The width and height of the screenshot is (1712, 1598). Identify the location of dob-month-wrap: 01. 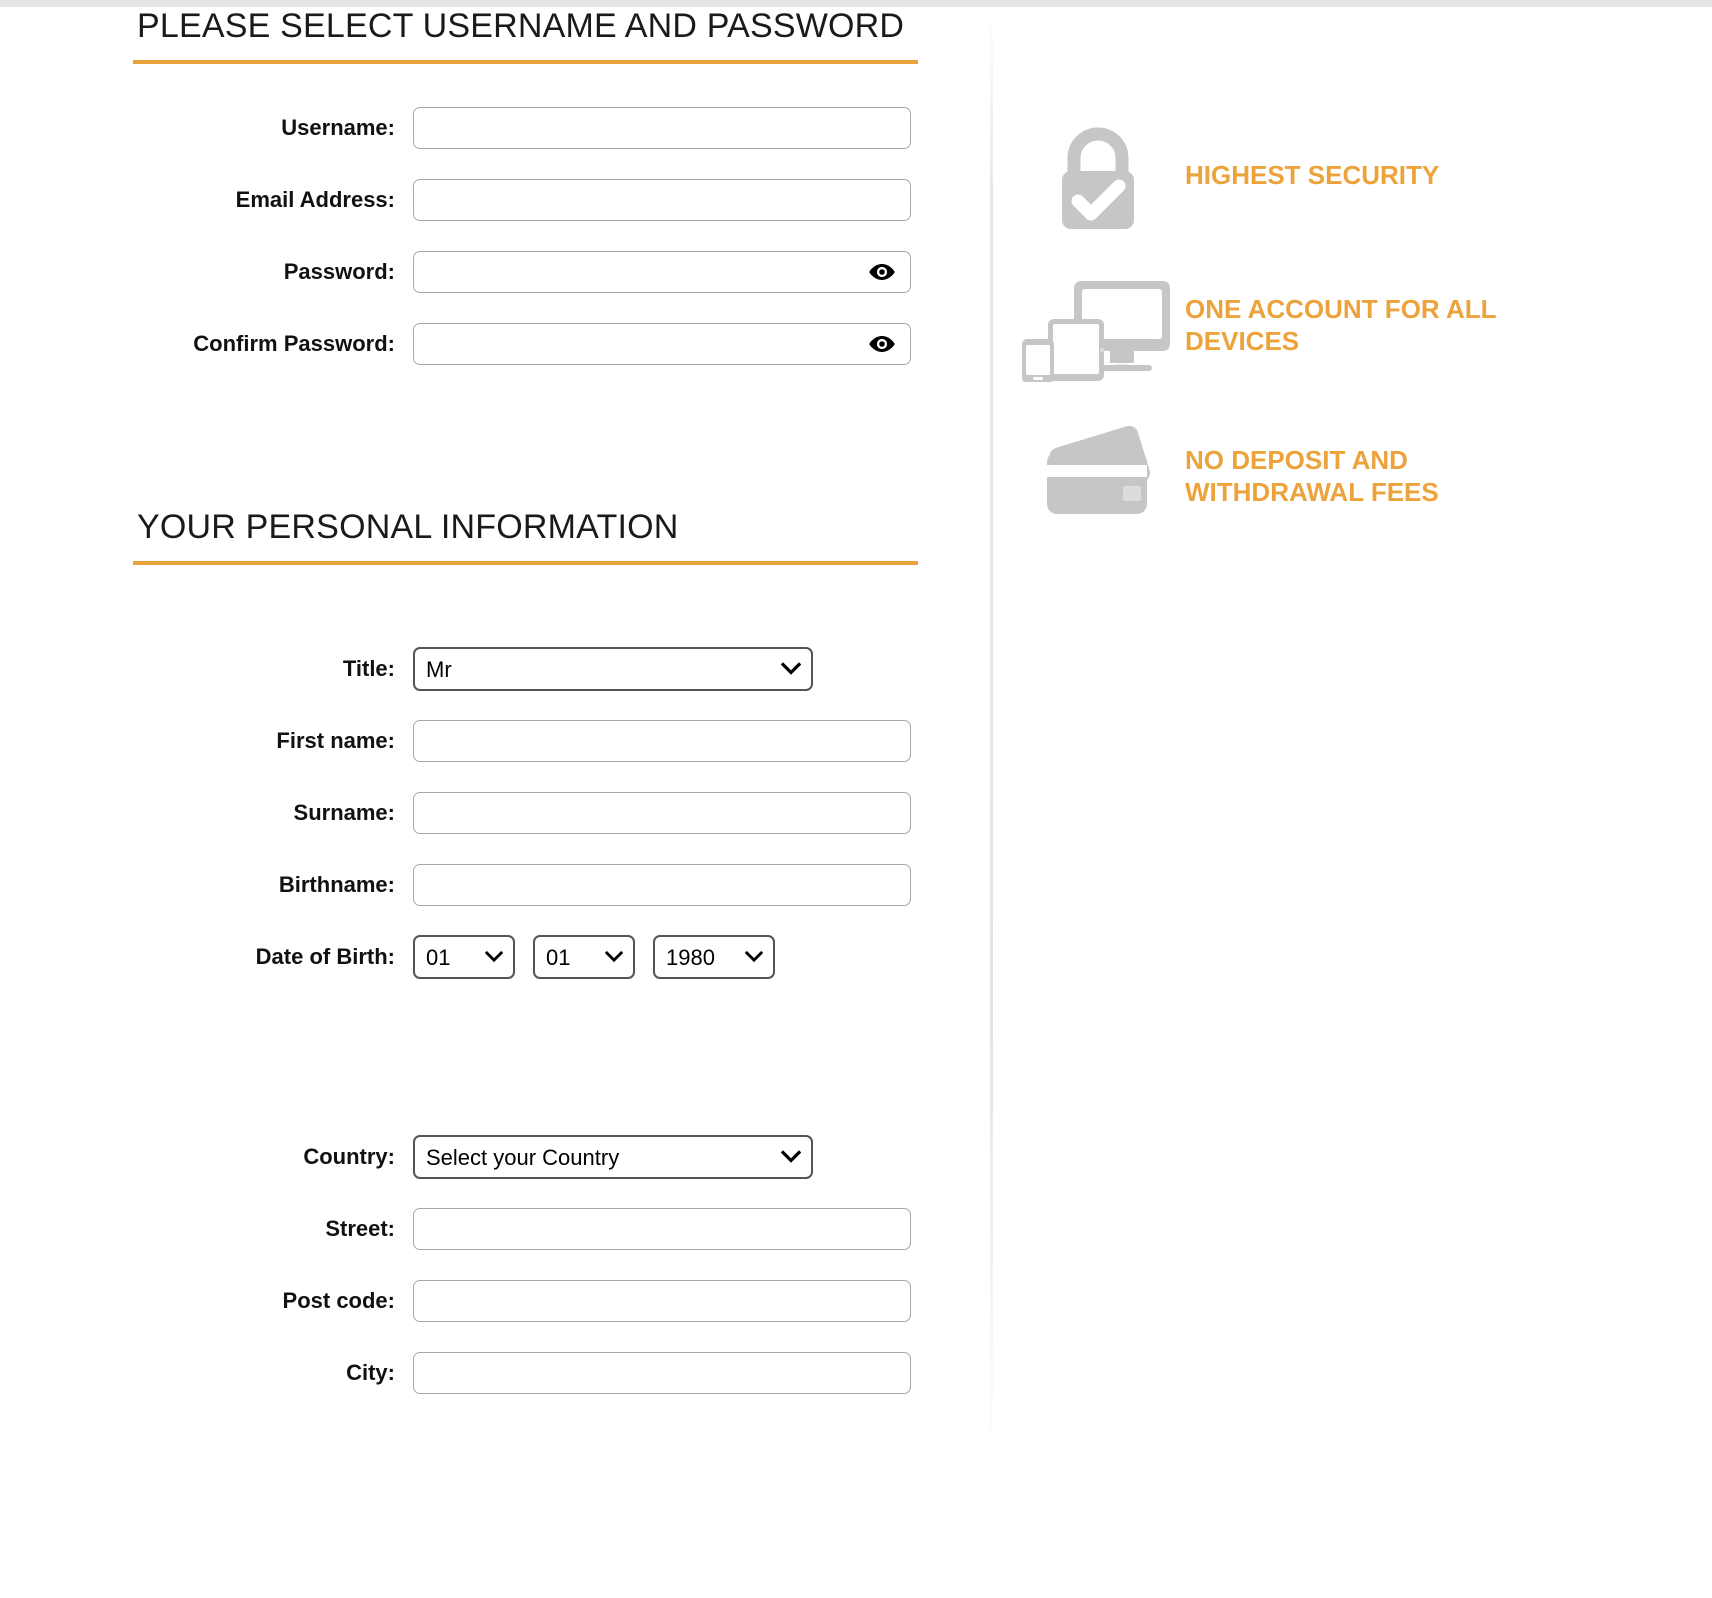
(584, 957).